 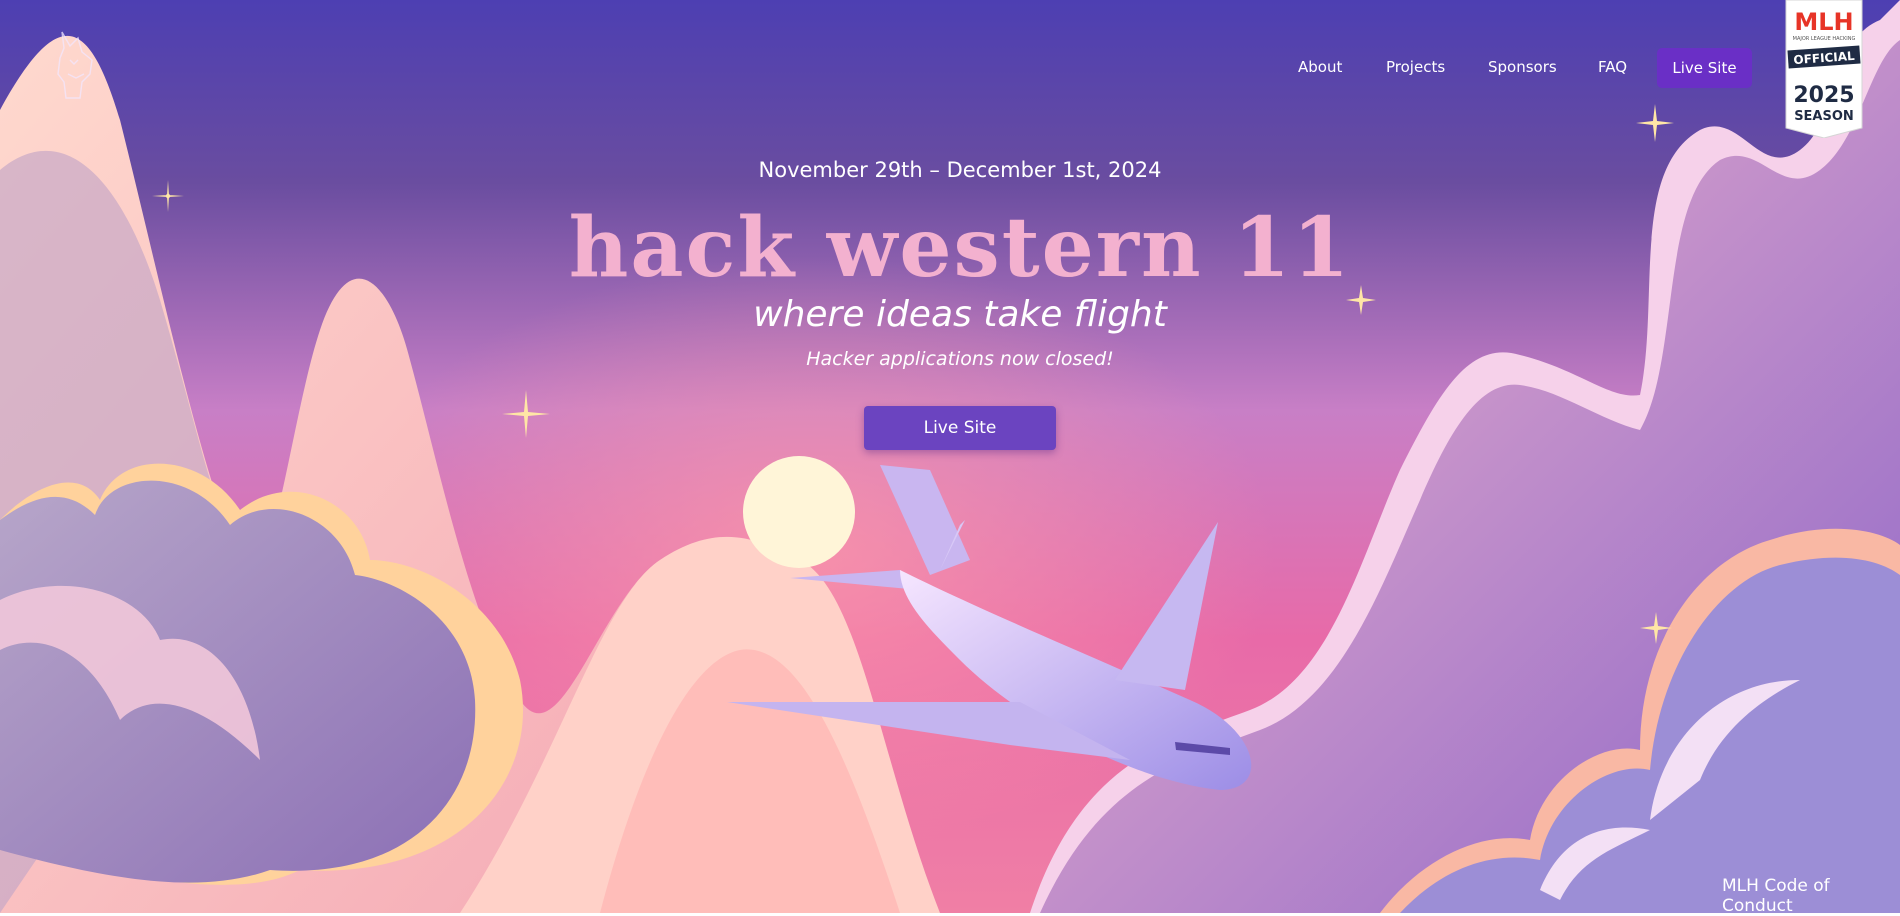 What do you see at coordinates (799, 512) in the screenshot?
I see `sun-icon` at bounding box center [799, 512].